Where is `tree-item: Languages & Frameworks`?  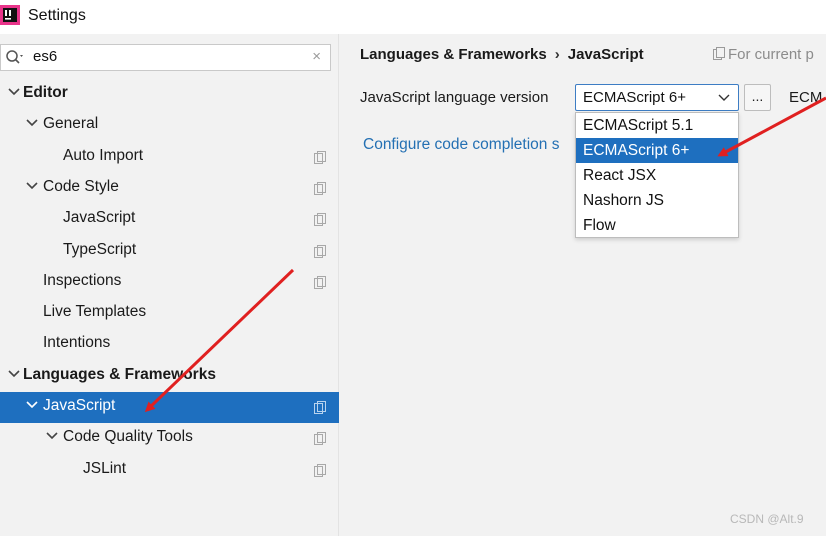
tree-item: Languages & Frameworks is located at coordinates (169, 376).